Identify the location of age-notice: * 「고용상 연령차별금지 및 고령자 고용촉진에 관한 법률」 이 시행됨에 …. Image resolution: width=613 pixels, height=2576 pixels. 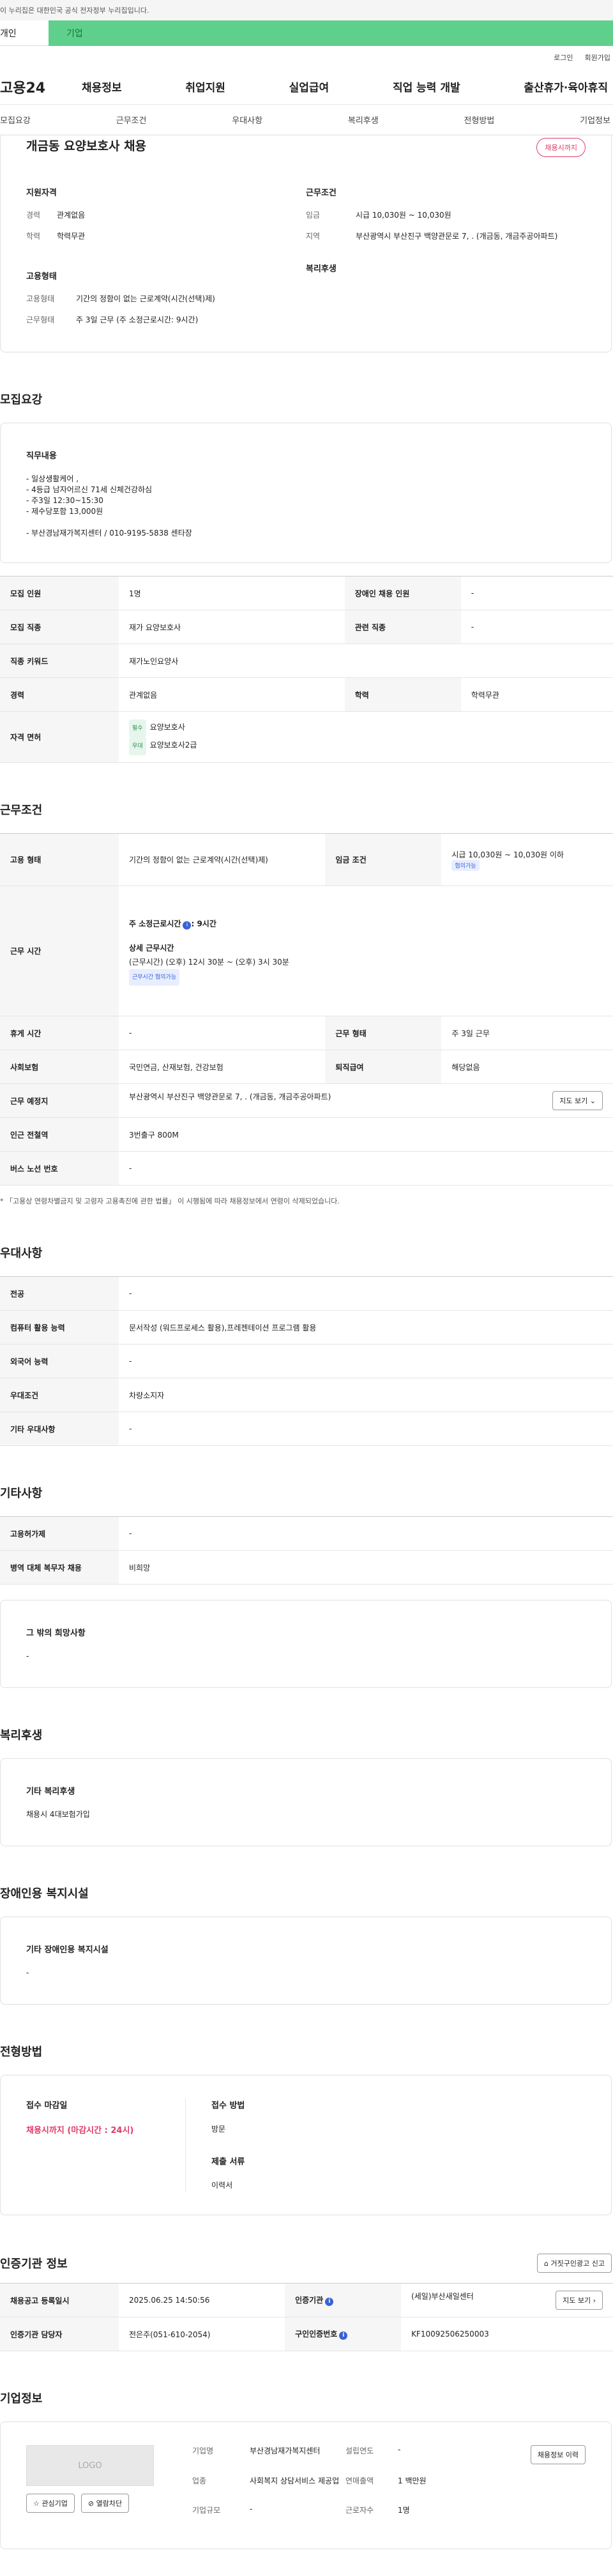
(170, 1201).